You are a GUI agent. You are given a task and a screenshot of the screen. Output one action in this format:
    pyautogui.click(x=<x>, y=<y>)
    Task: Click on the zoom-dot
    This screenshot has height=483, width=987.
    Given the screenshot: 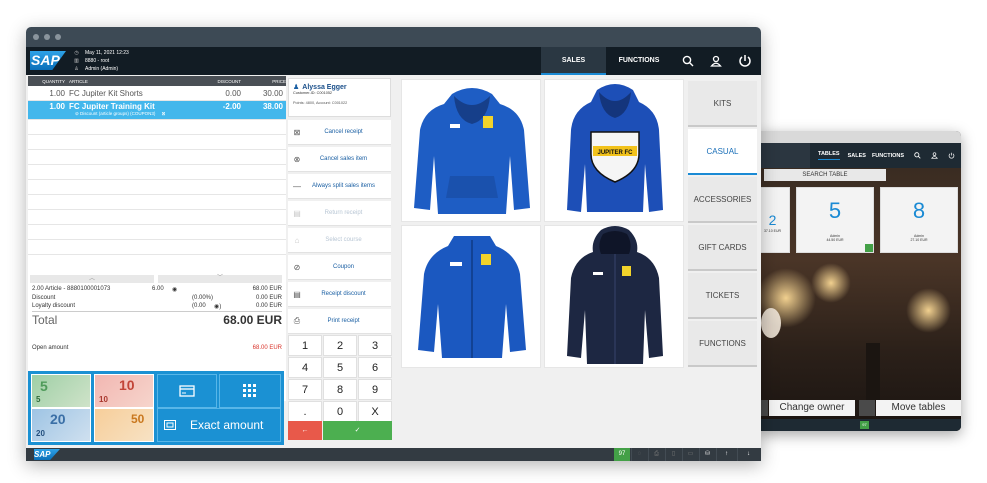 What is the action you would take?
    pyautogui.click(x=58, y=37)
    